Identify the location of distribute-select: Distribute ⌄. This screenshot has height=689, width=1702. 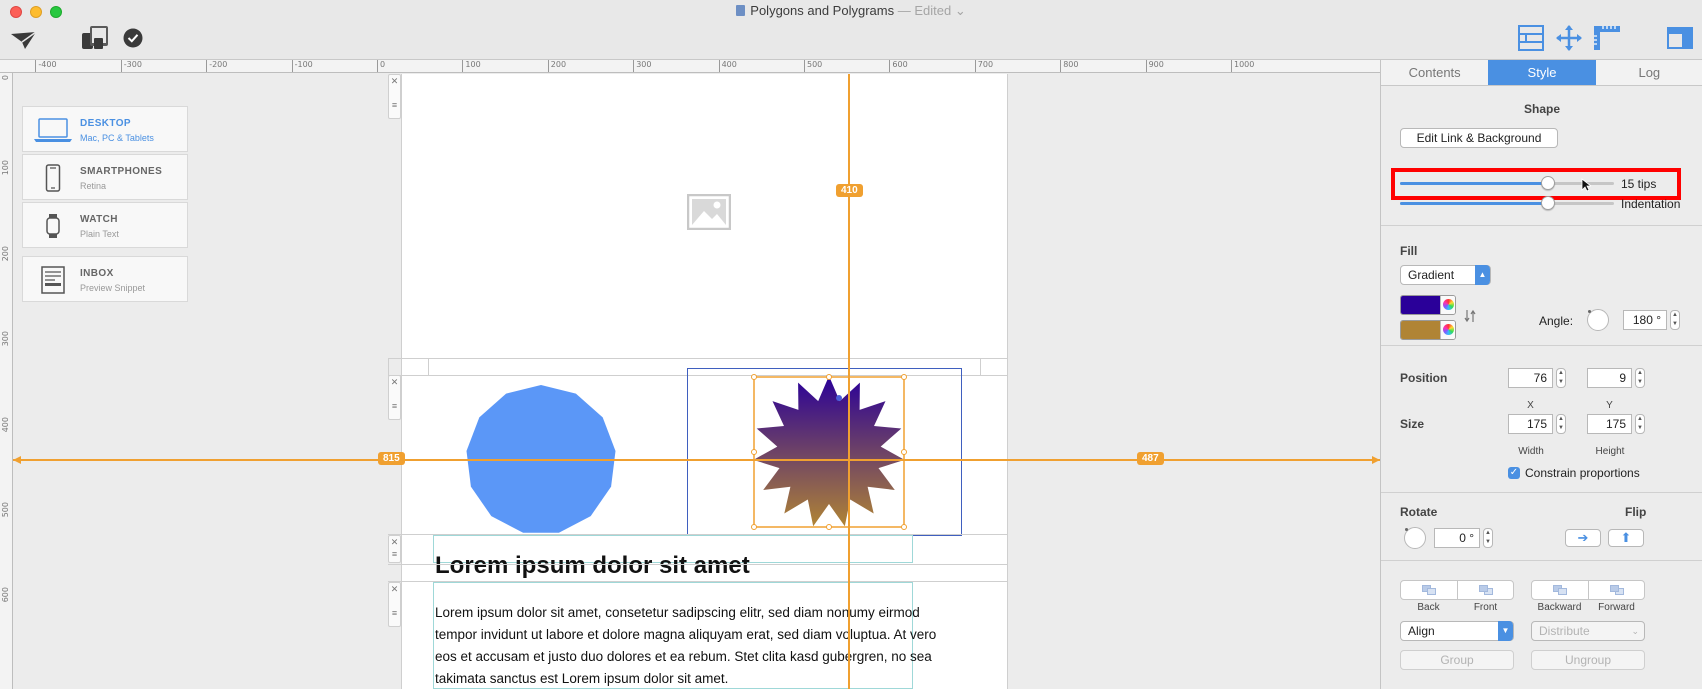
(1588, 631).